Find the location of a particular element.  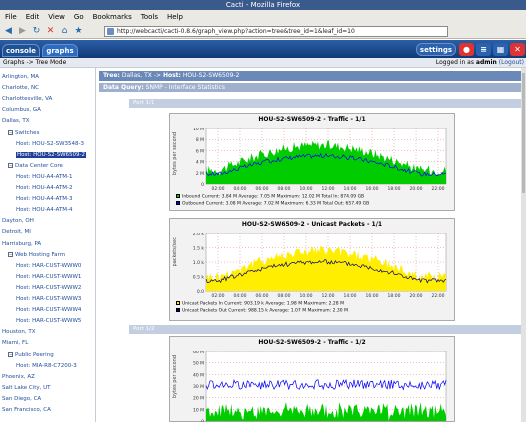

x-tick-label: 18:00 is located at coordinates (394, 296).